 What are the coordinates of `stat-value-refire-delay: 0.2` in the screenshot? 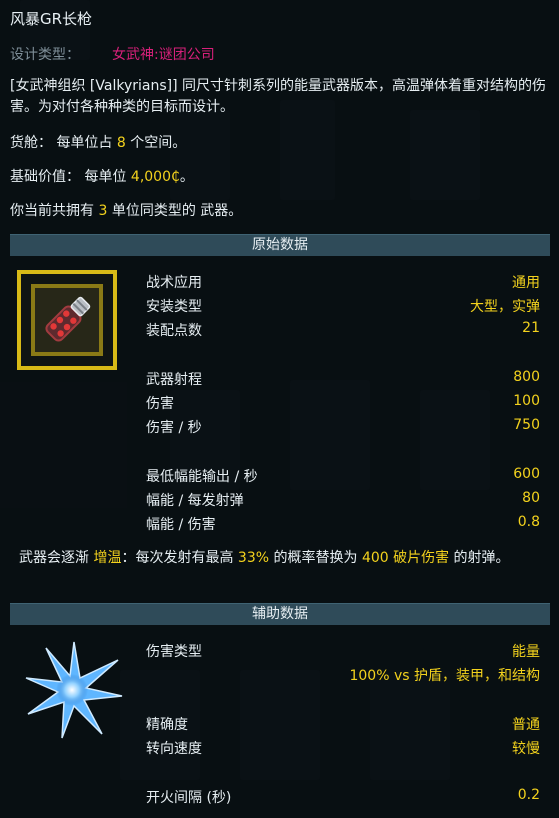 It's located at (528, 795).